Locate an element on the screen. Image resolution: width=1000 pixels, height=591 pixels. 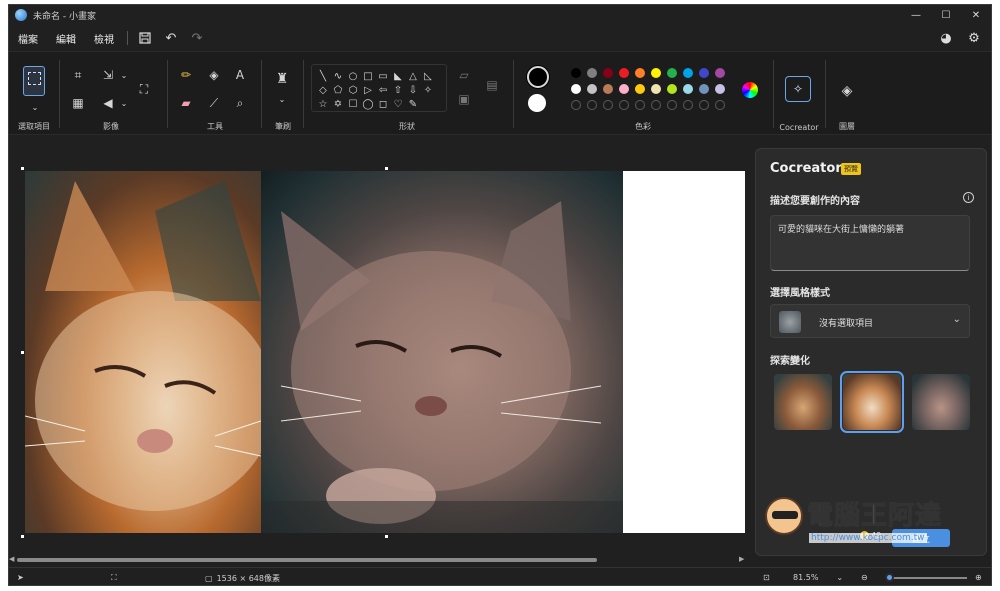
menu-file: 檔案 is located at coordinates (28, 38).